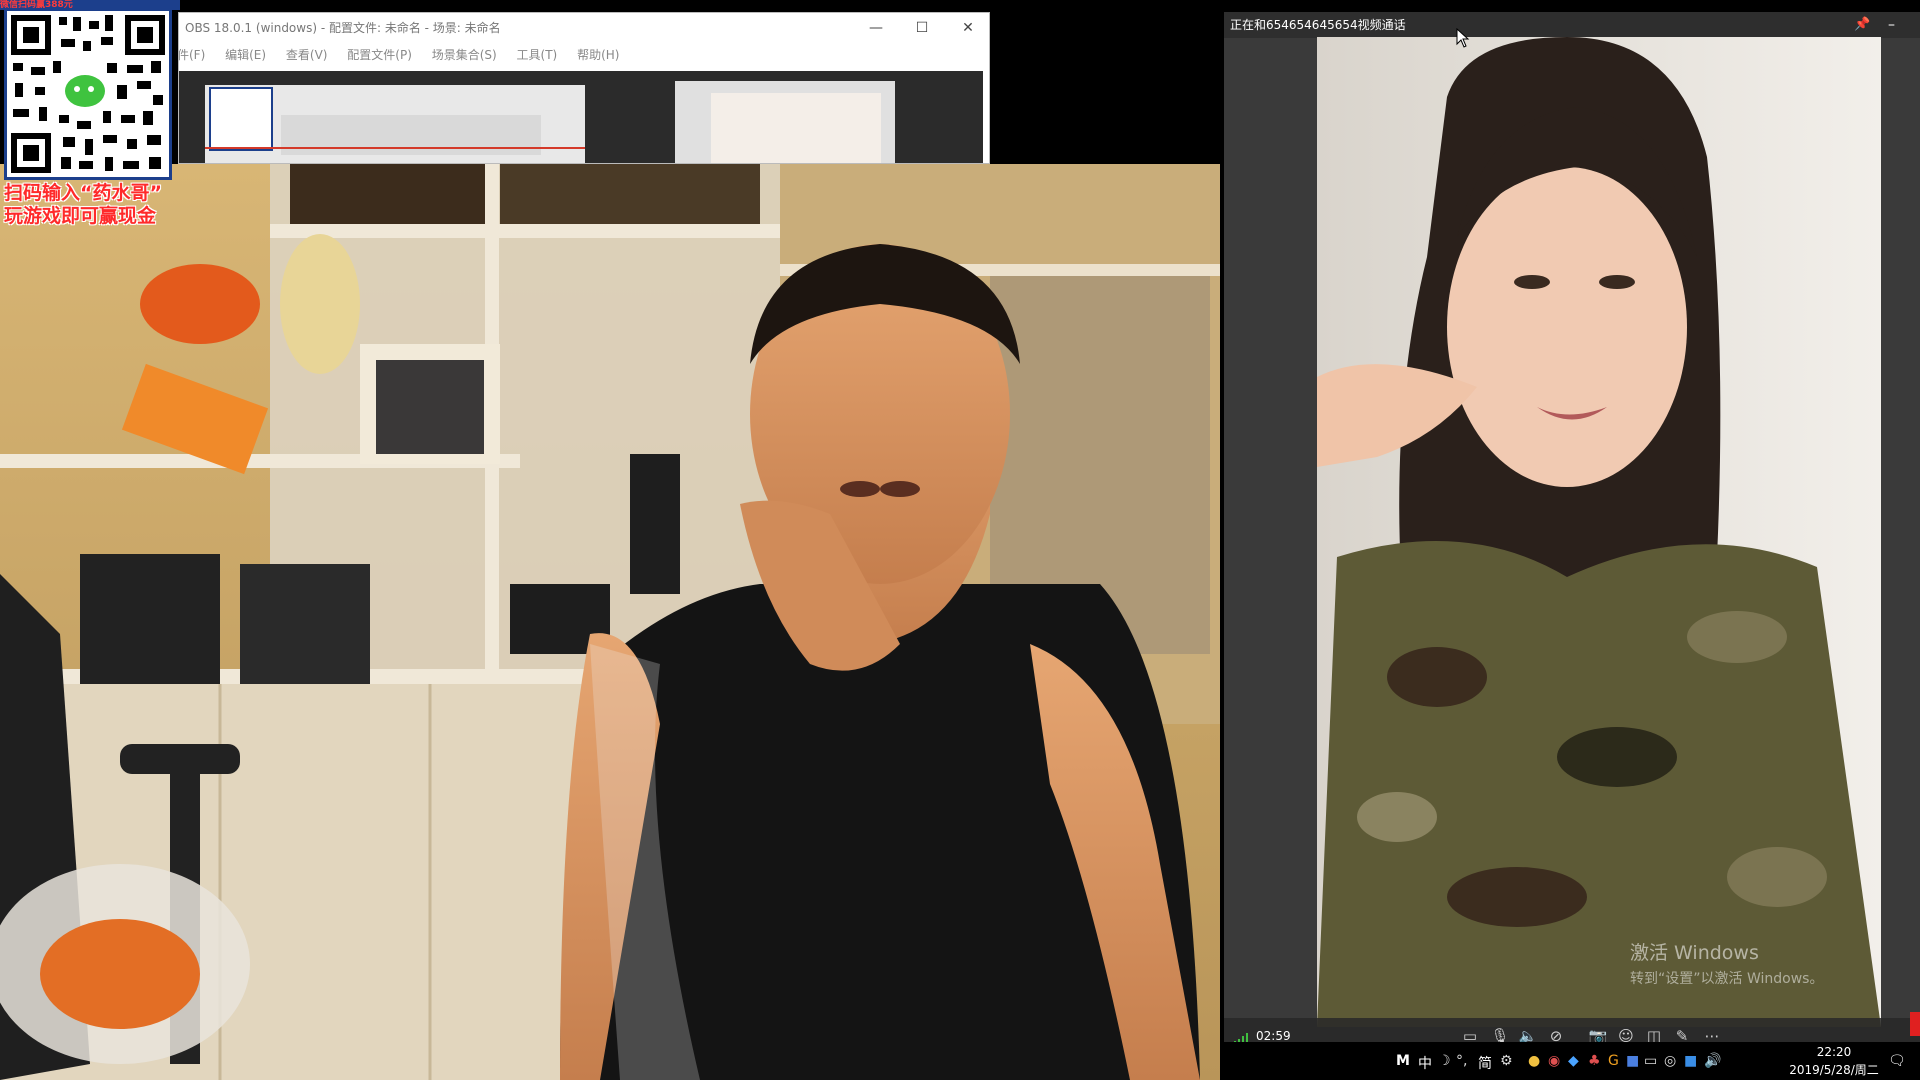  I want to click on obs-preview-canvas, so click(581, 117).